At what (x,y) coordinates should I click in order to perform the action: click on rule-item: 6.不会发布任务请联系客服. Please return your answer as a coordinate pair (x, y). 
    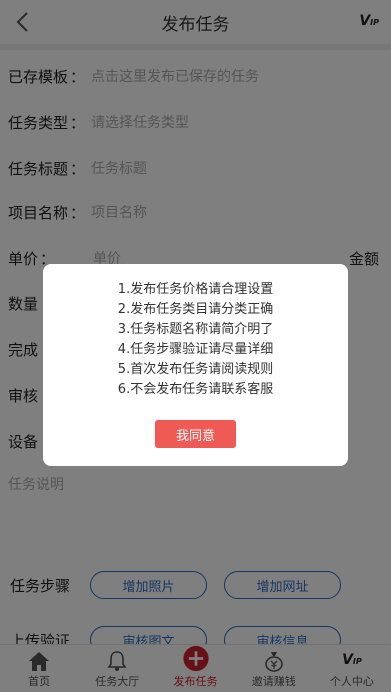
    Looking at the image, I should click on (195, 389).